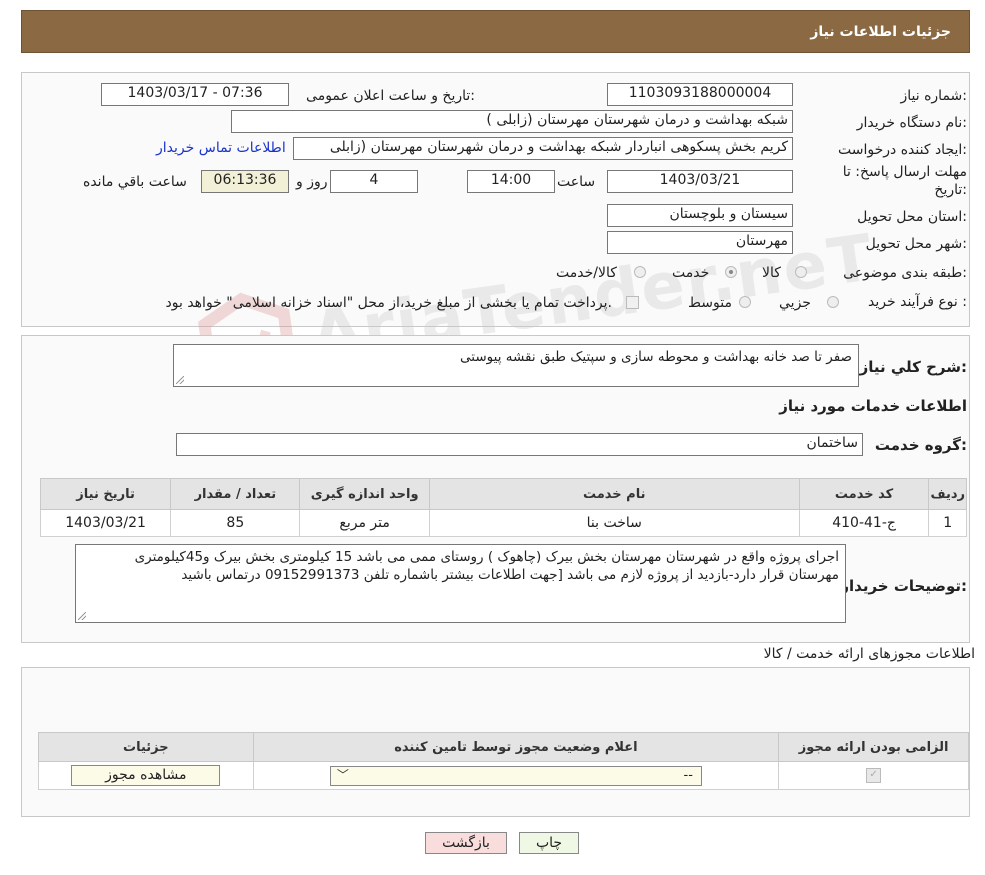 Image resolution: width=985 pixels, height=875 pixels. I want to click on service-group-field: ساختمان, so click(519, 444).